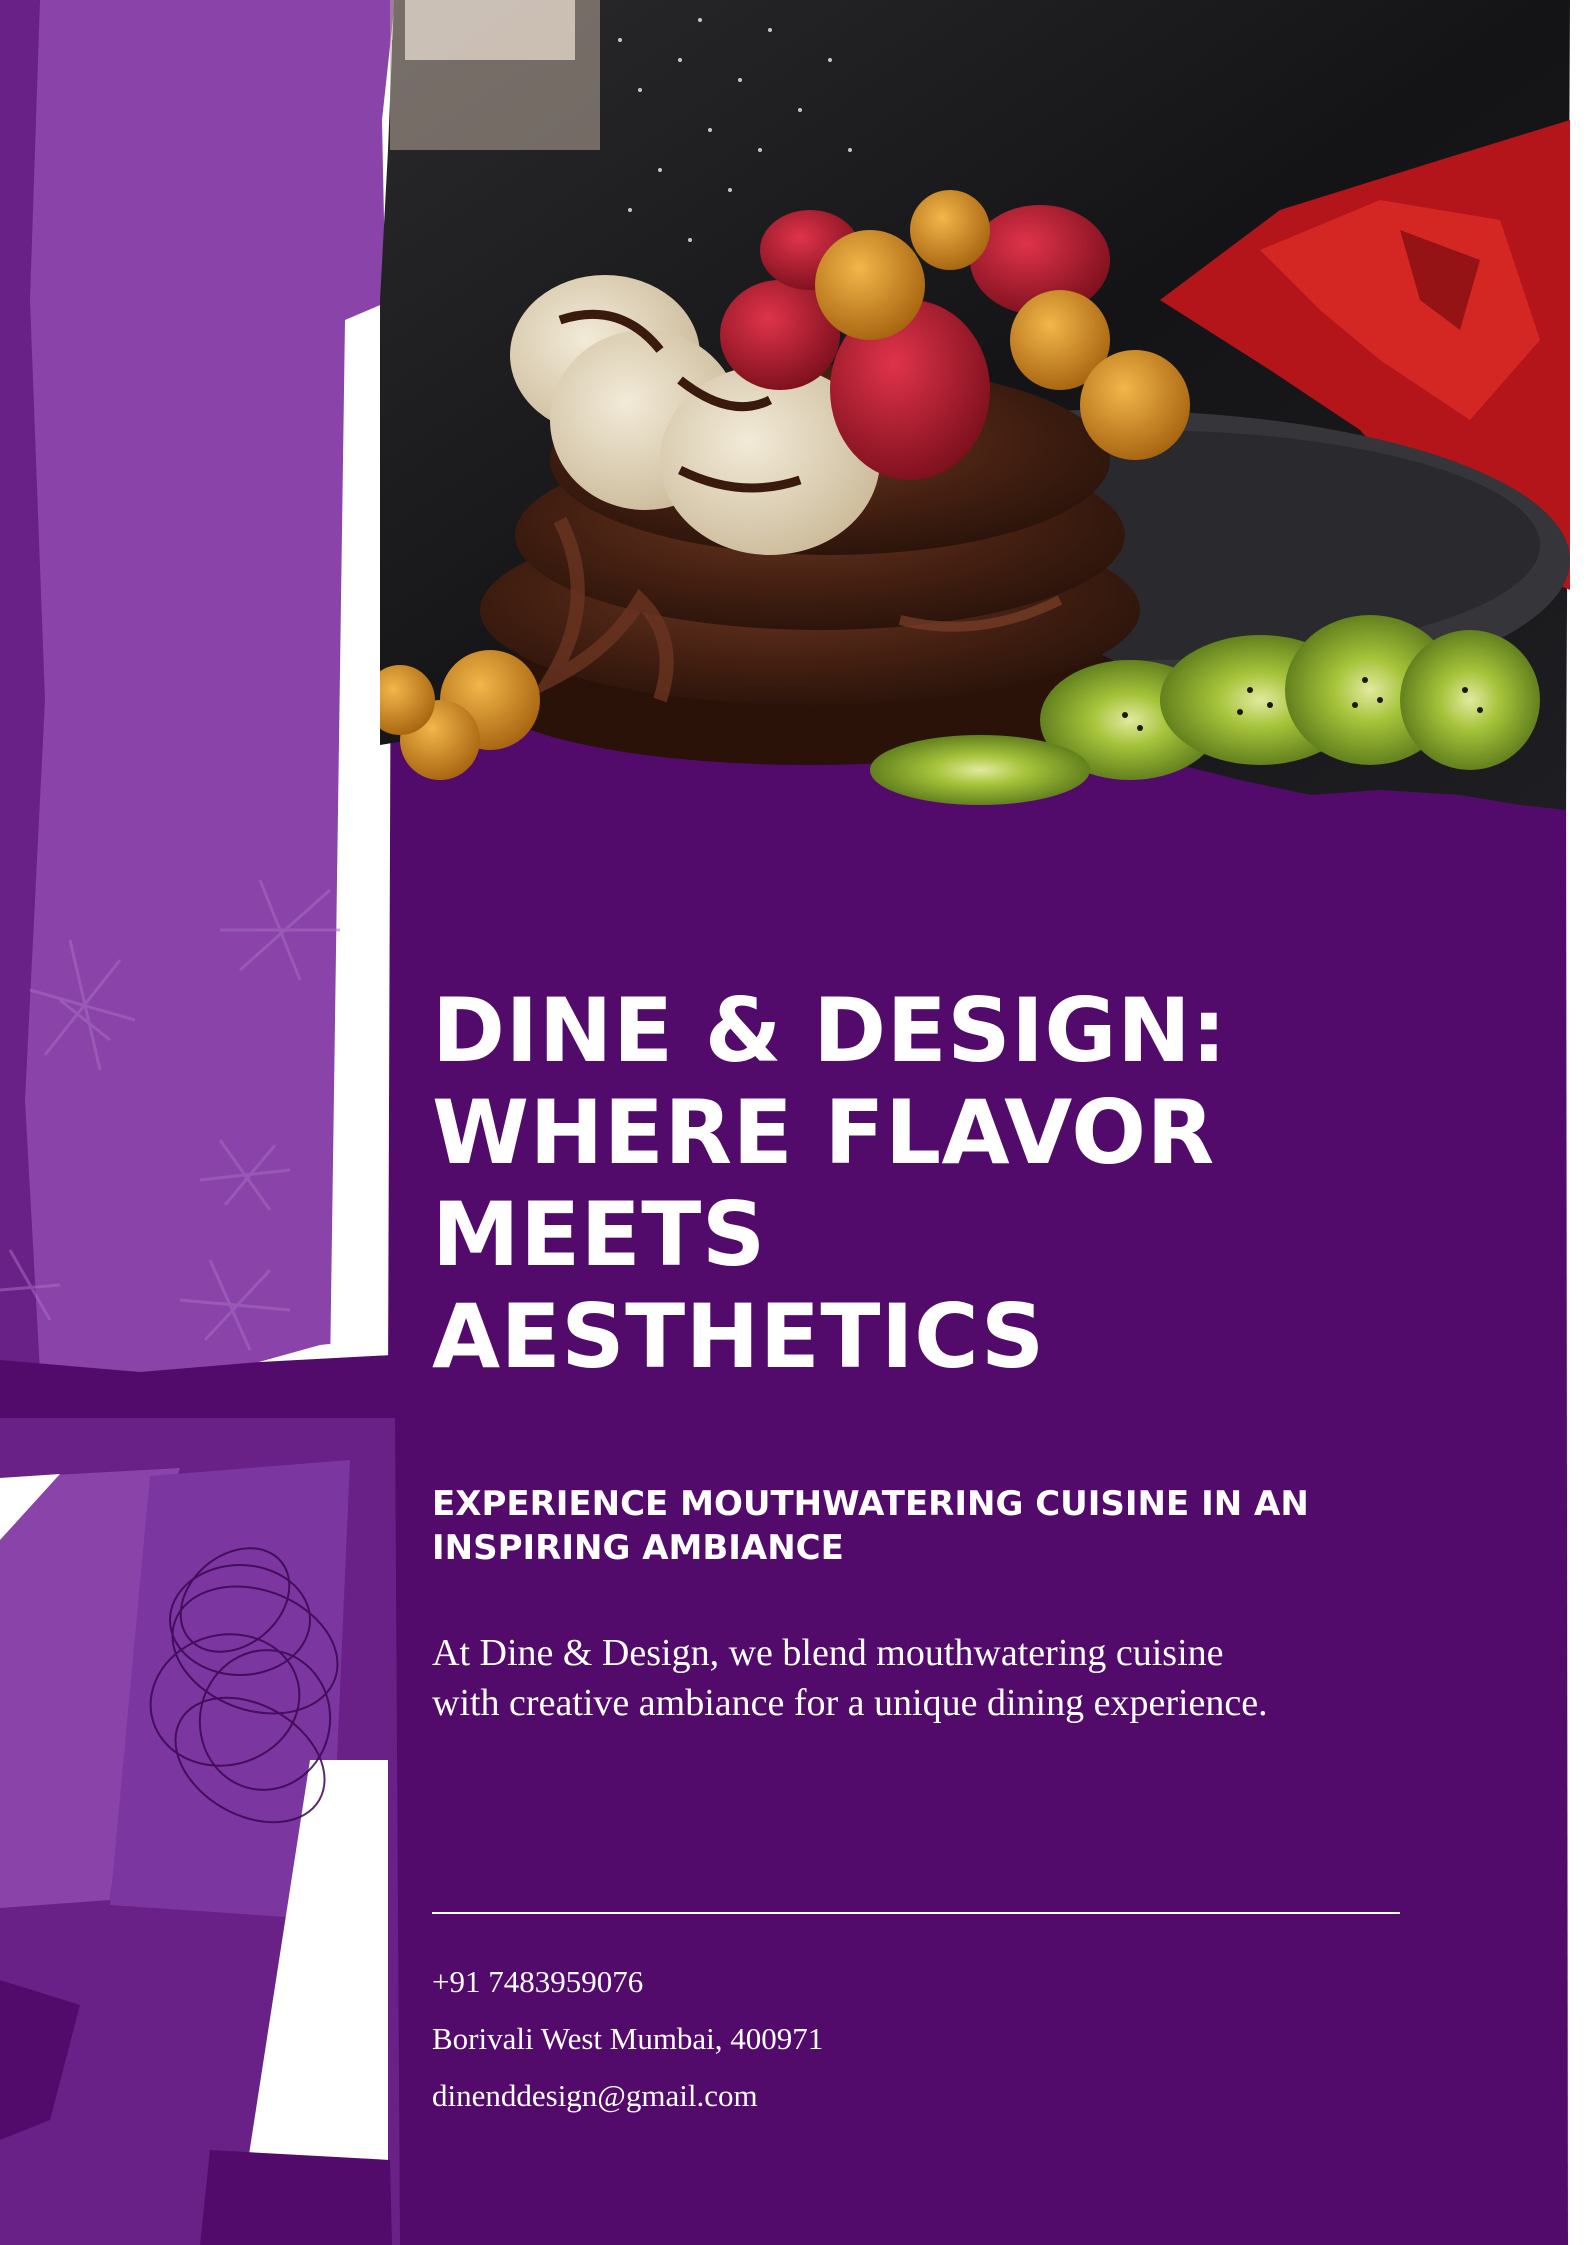  Describe the element at coordinates (916, 1913) in the screenshot. I see `divider` at that location.